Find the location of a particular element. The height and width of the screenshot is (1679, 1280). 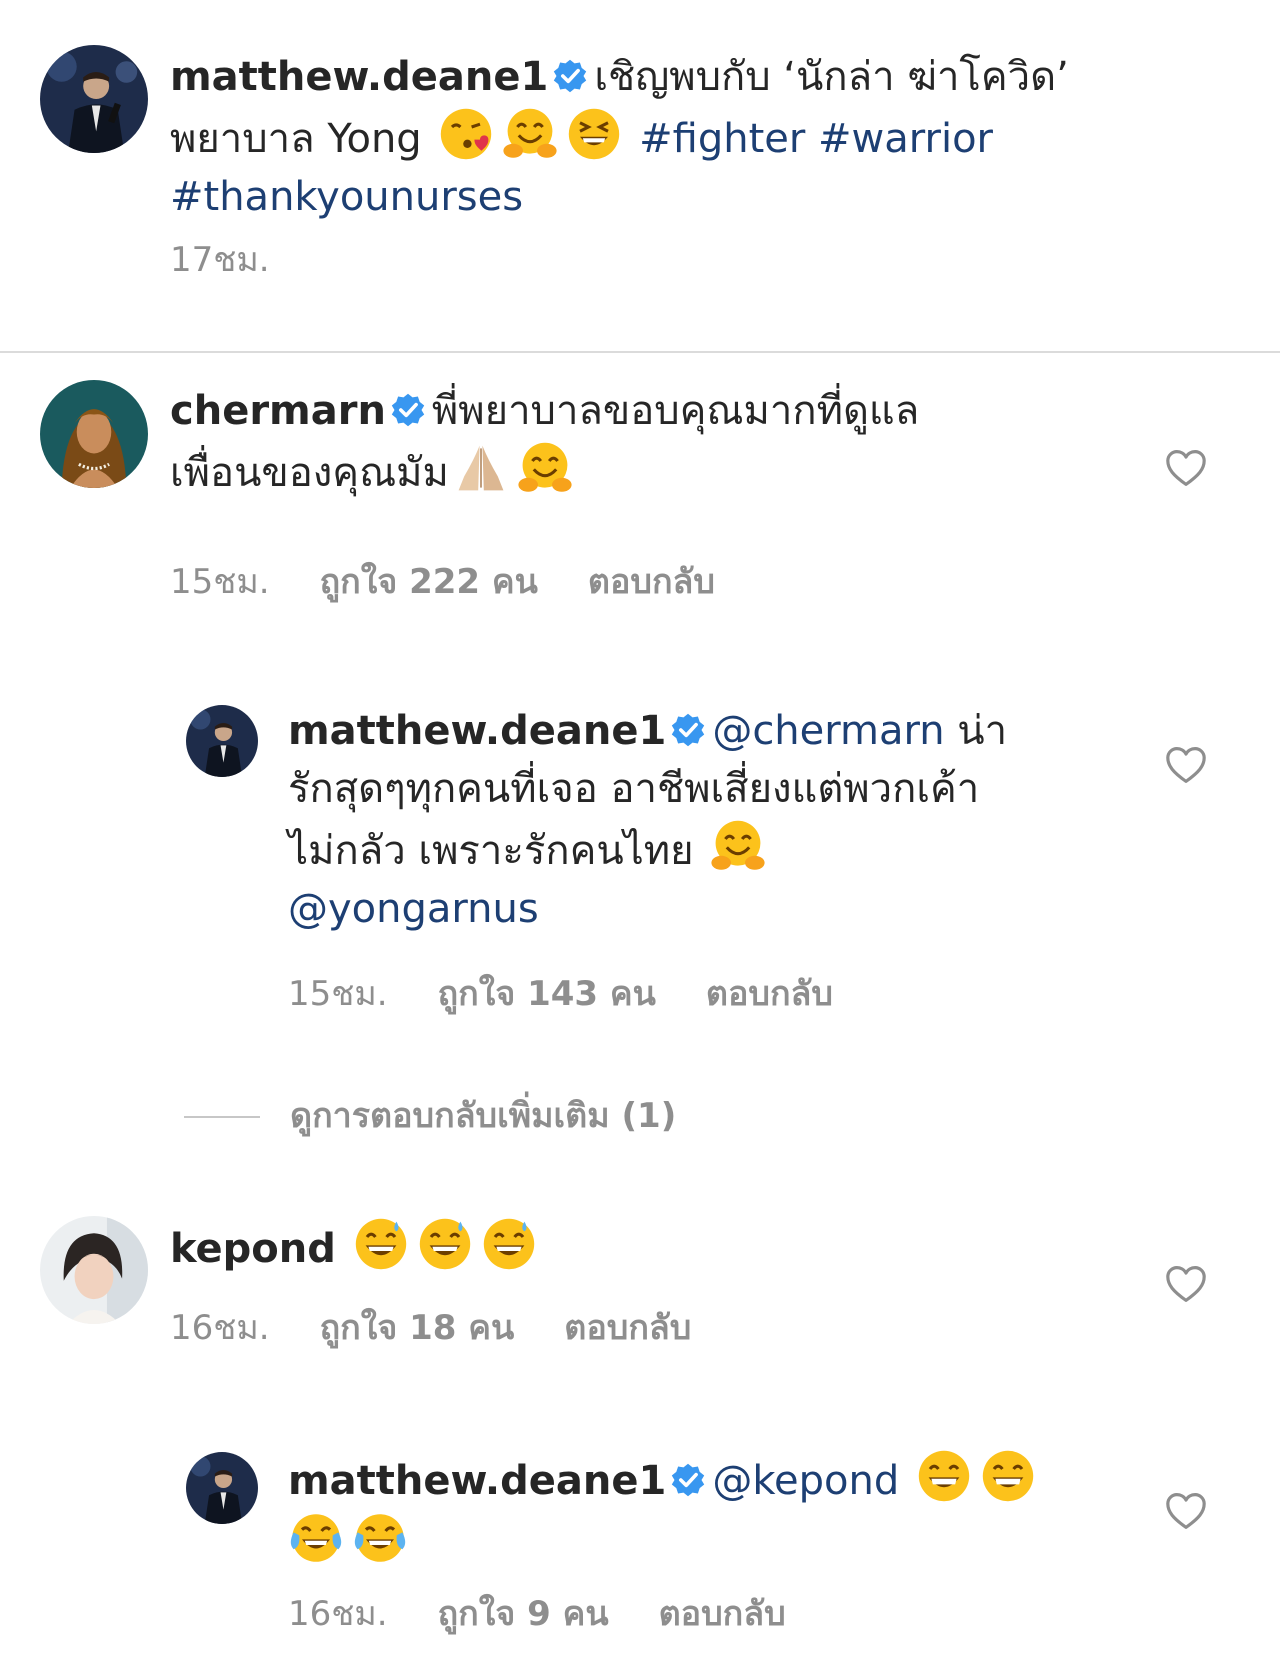

post-author-avatar is located at coordinates (94, 99).